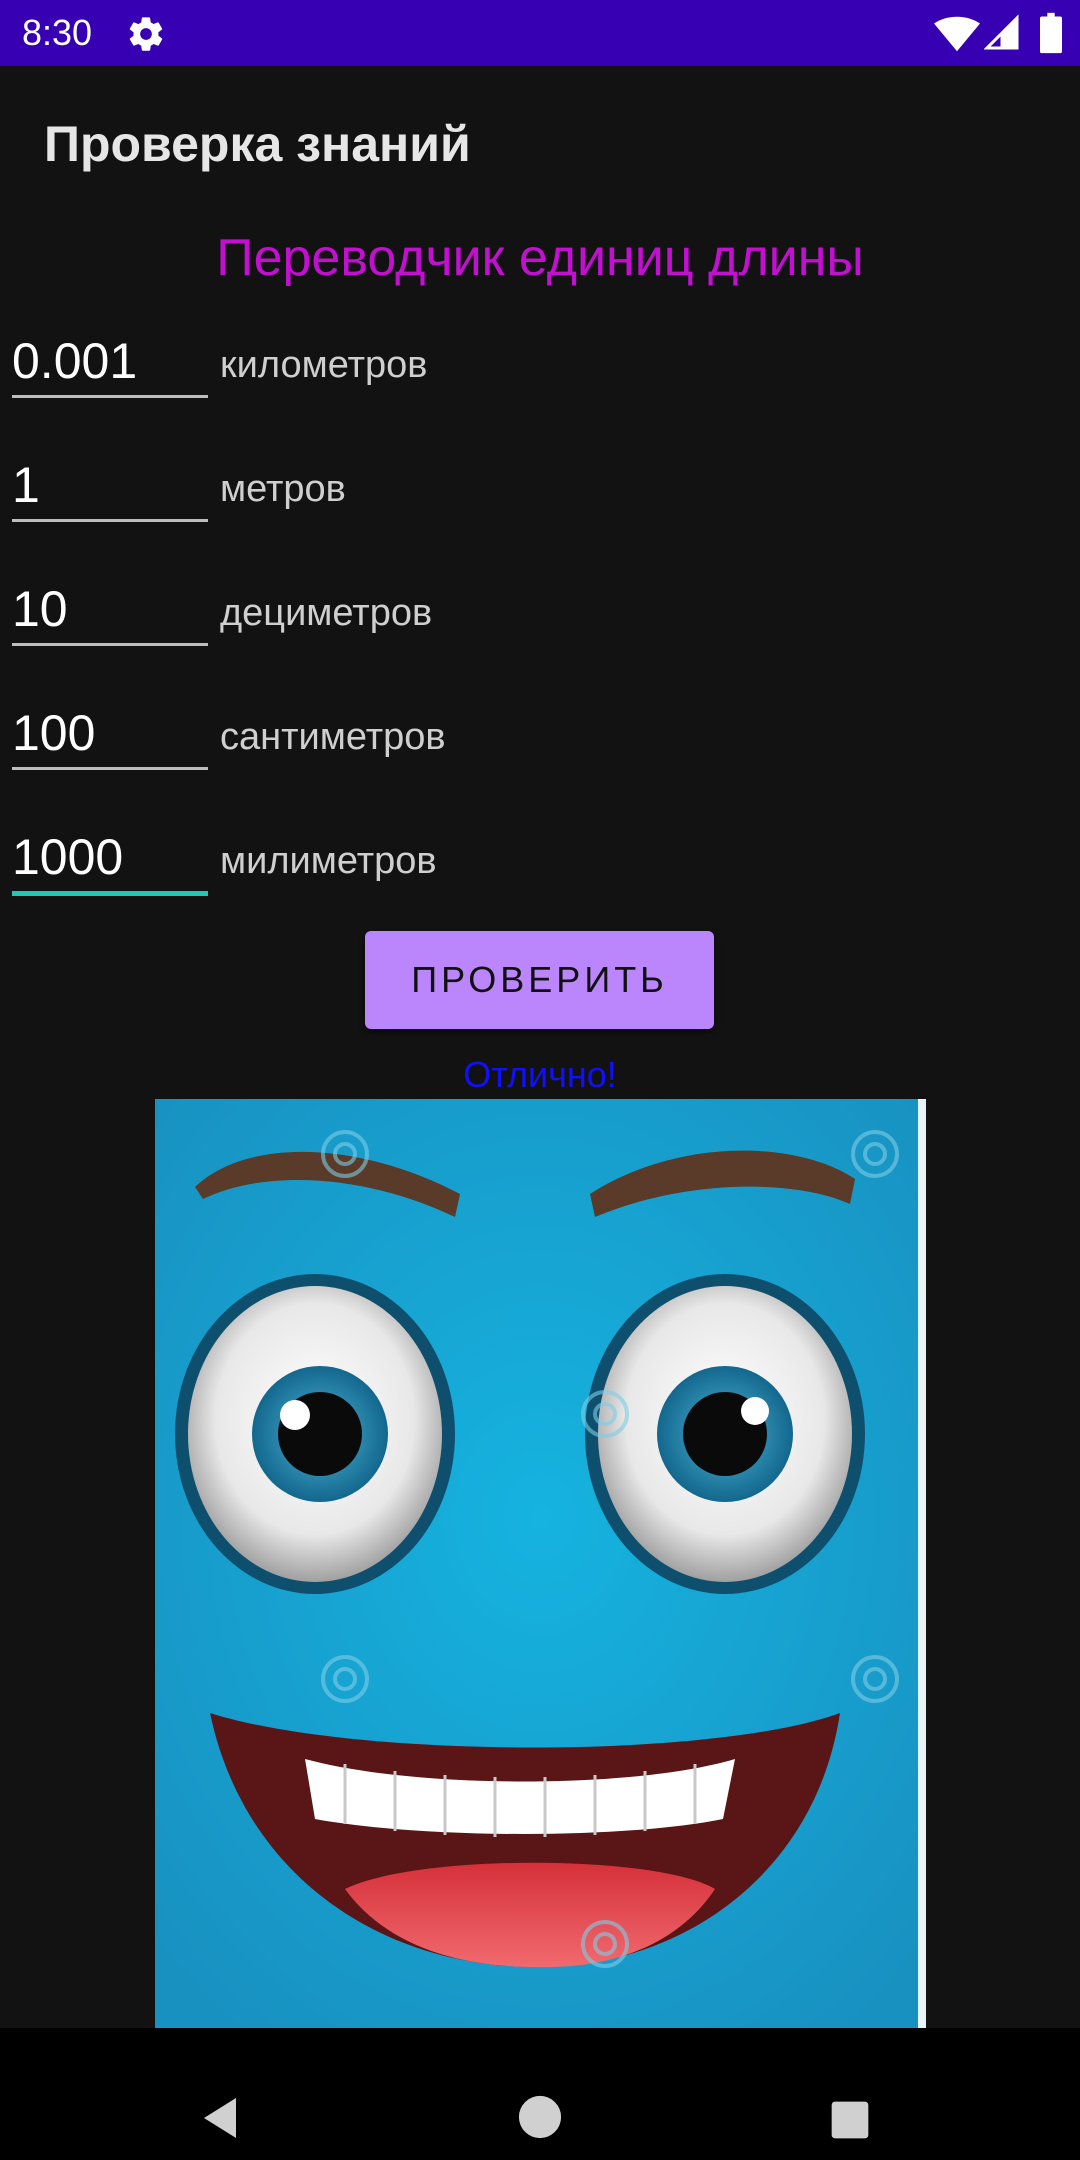  Describe the element at coordinates (540, 1074) in the screenshot. I see `result-text: Отлично!` at that location.